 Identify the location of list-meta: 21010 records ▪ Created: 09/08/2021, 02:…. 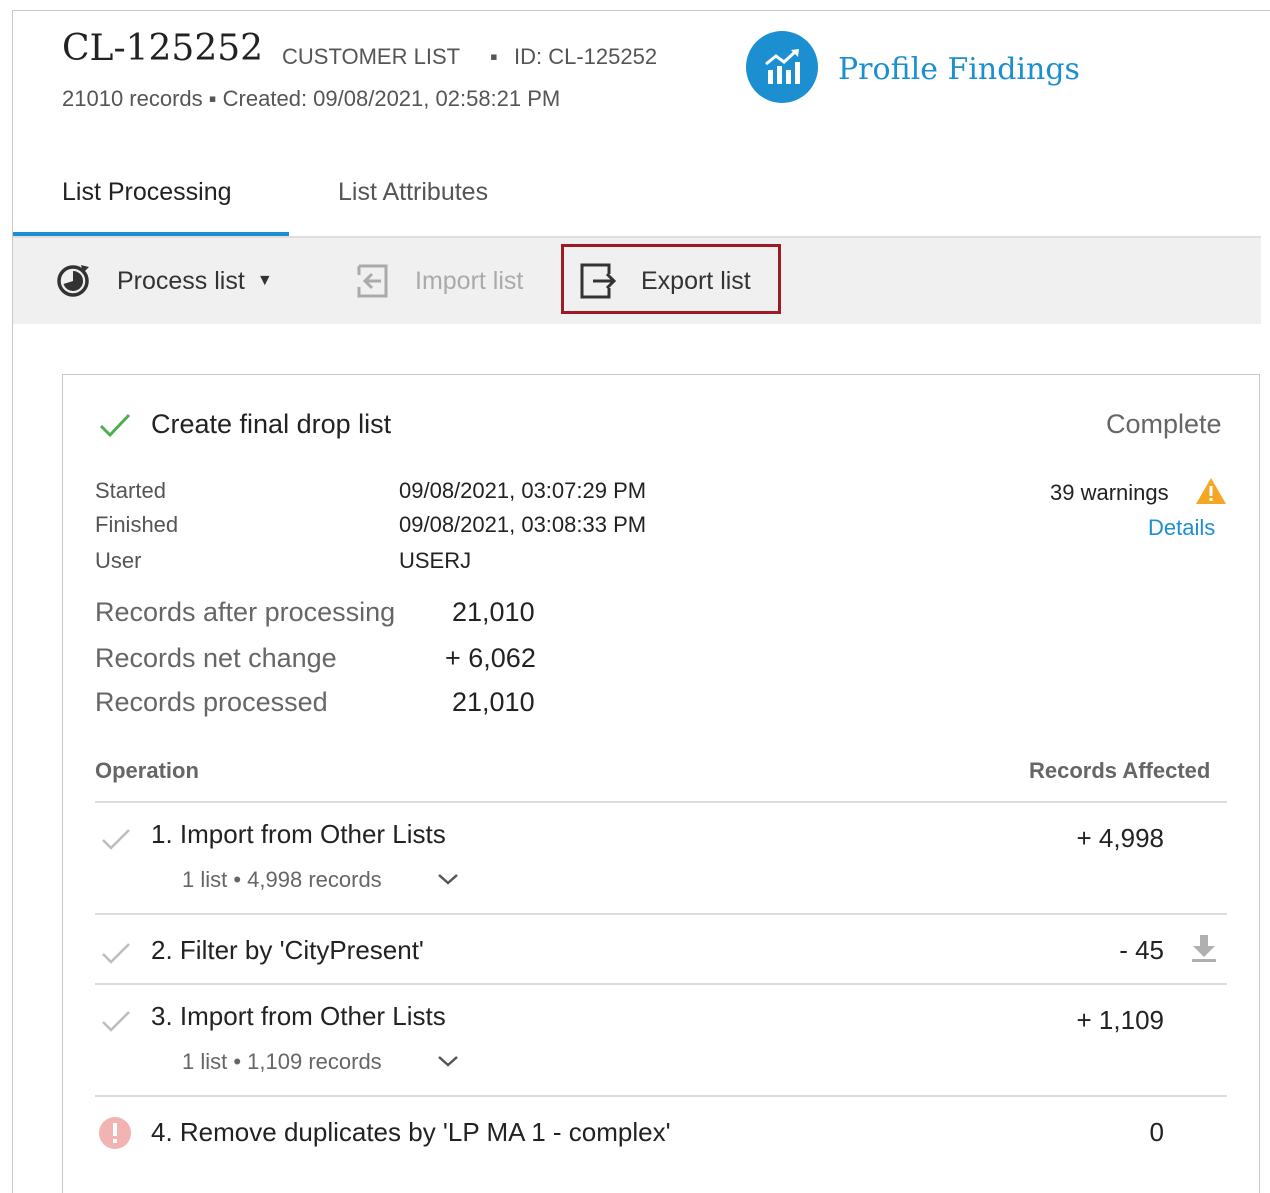
(311, 98).